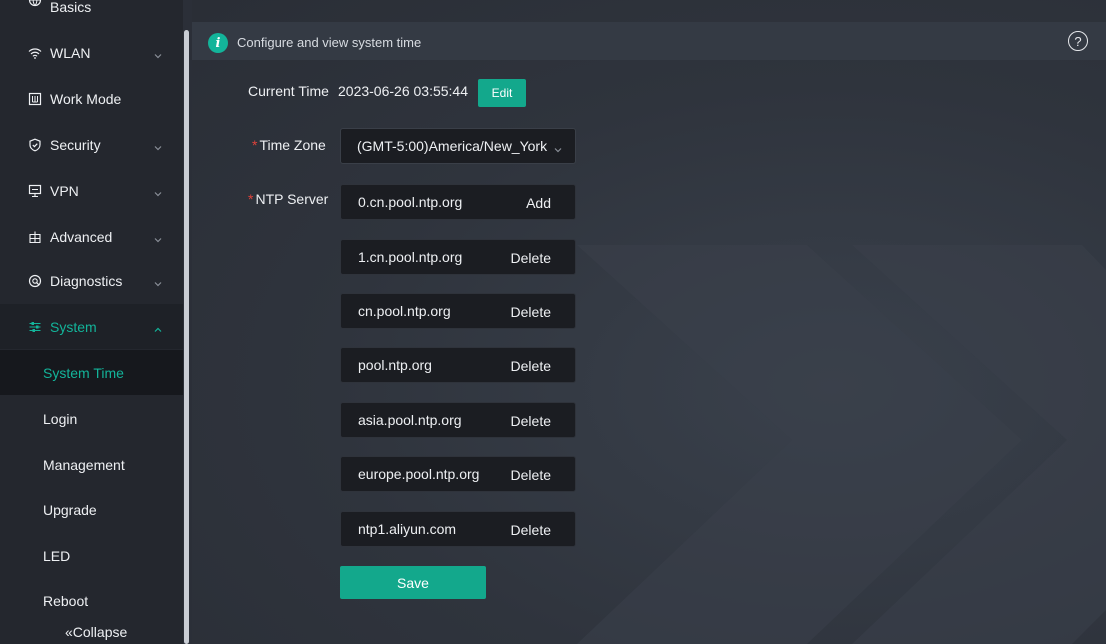 Image resolution: width=1106 pixels, height=644 pixels. What do you see at coordinates (75, 144) in the screenshot?
I see `sidebar-item-label: Security` at bounding box center [75, 144].